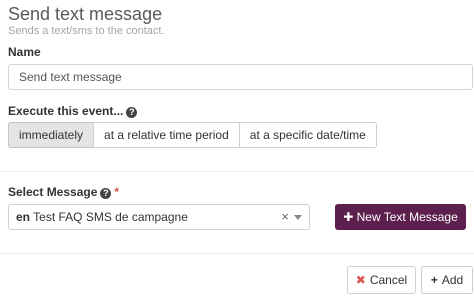 Image resolution: width=474 pixels, height=296 pixels. I want to click on option-immediately: immediately, so click(51, 135).